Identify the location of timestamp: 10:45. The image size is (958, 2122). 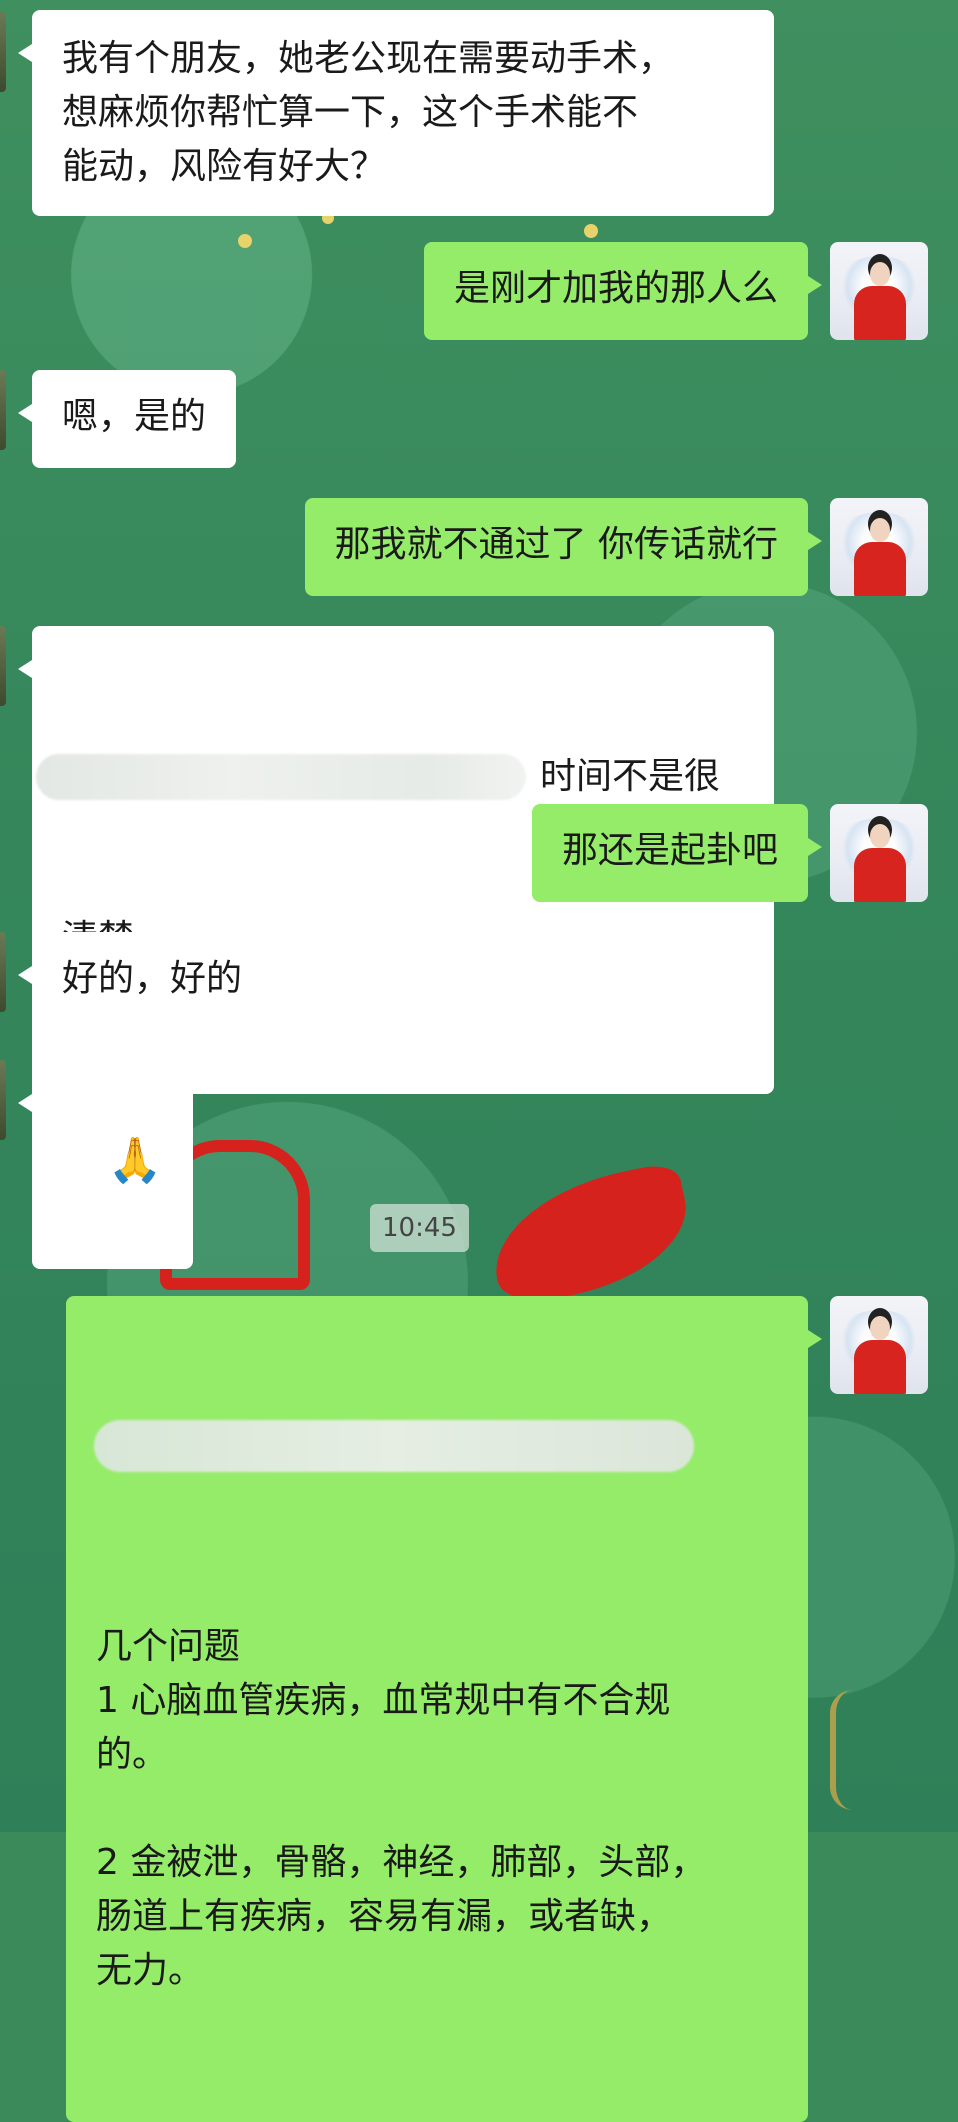
(419, 1228).